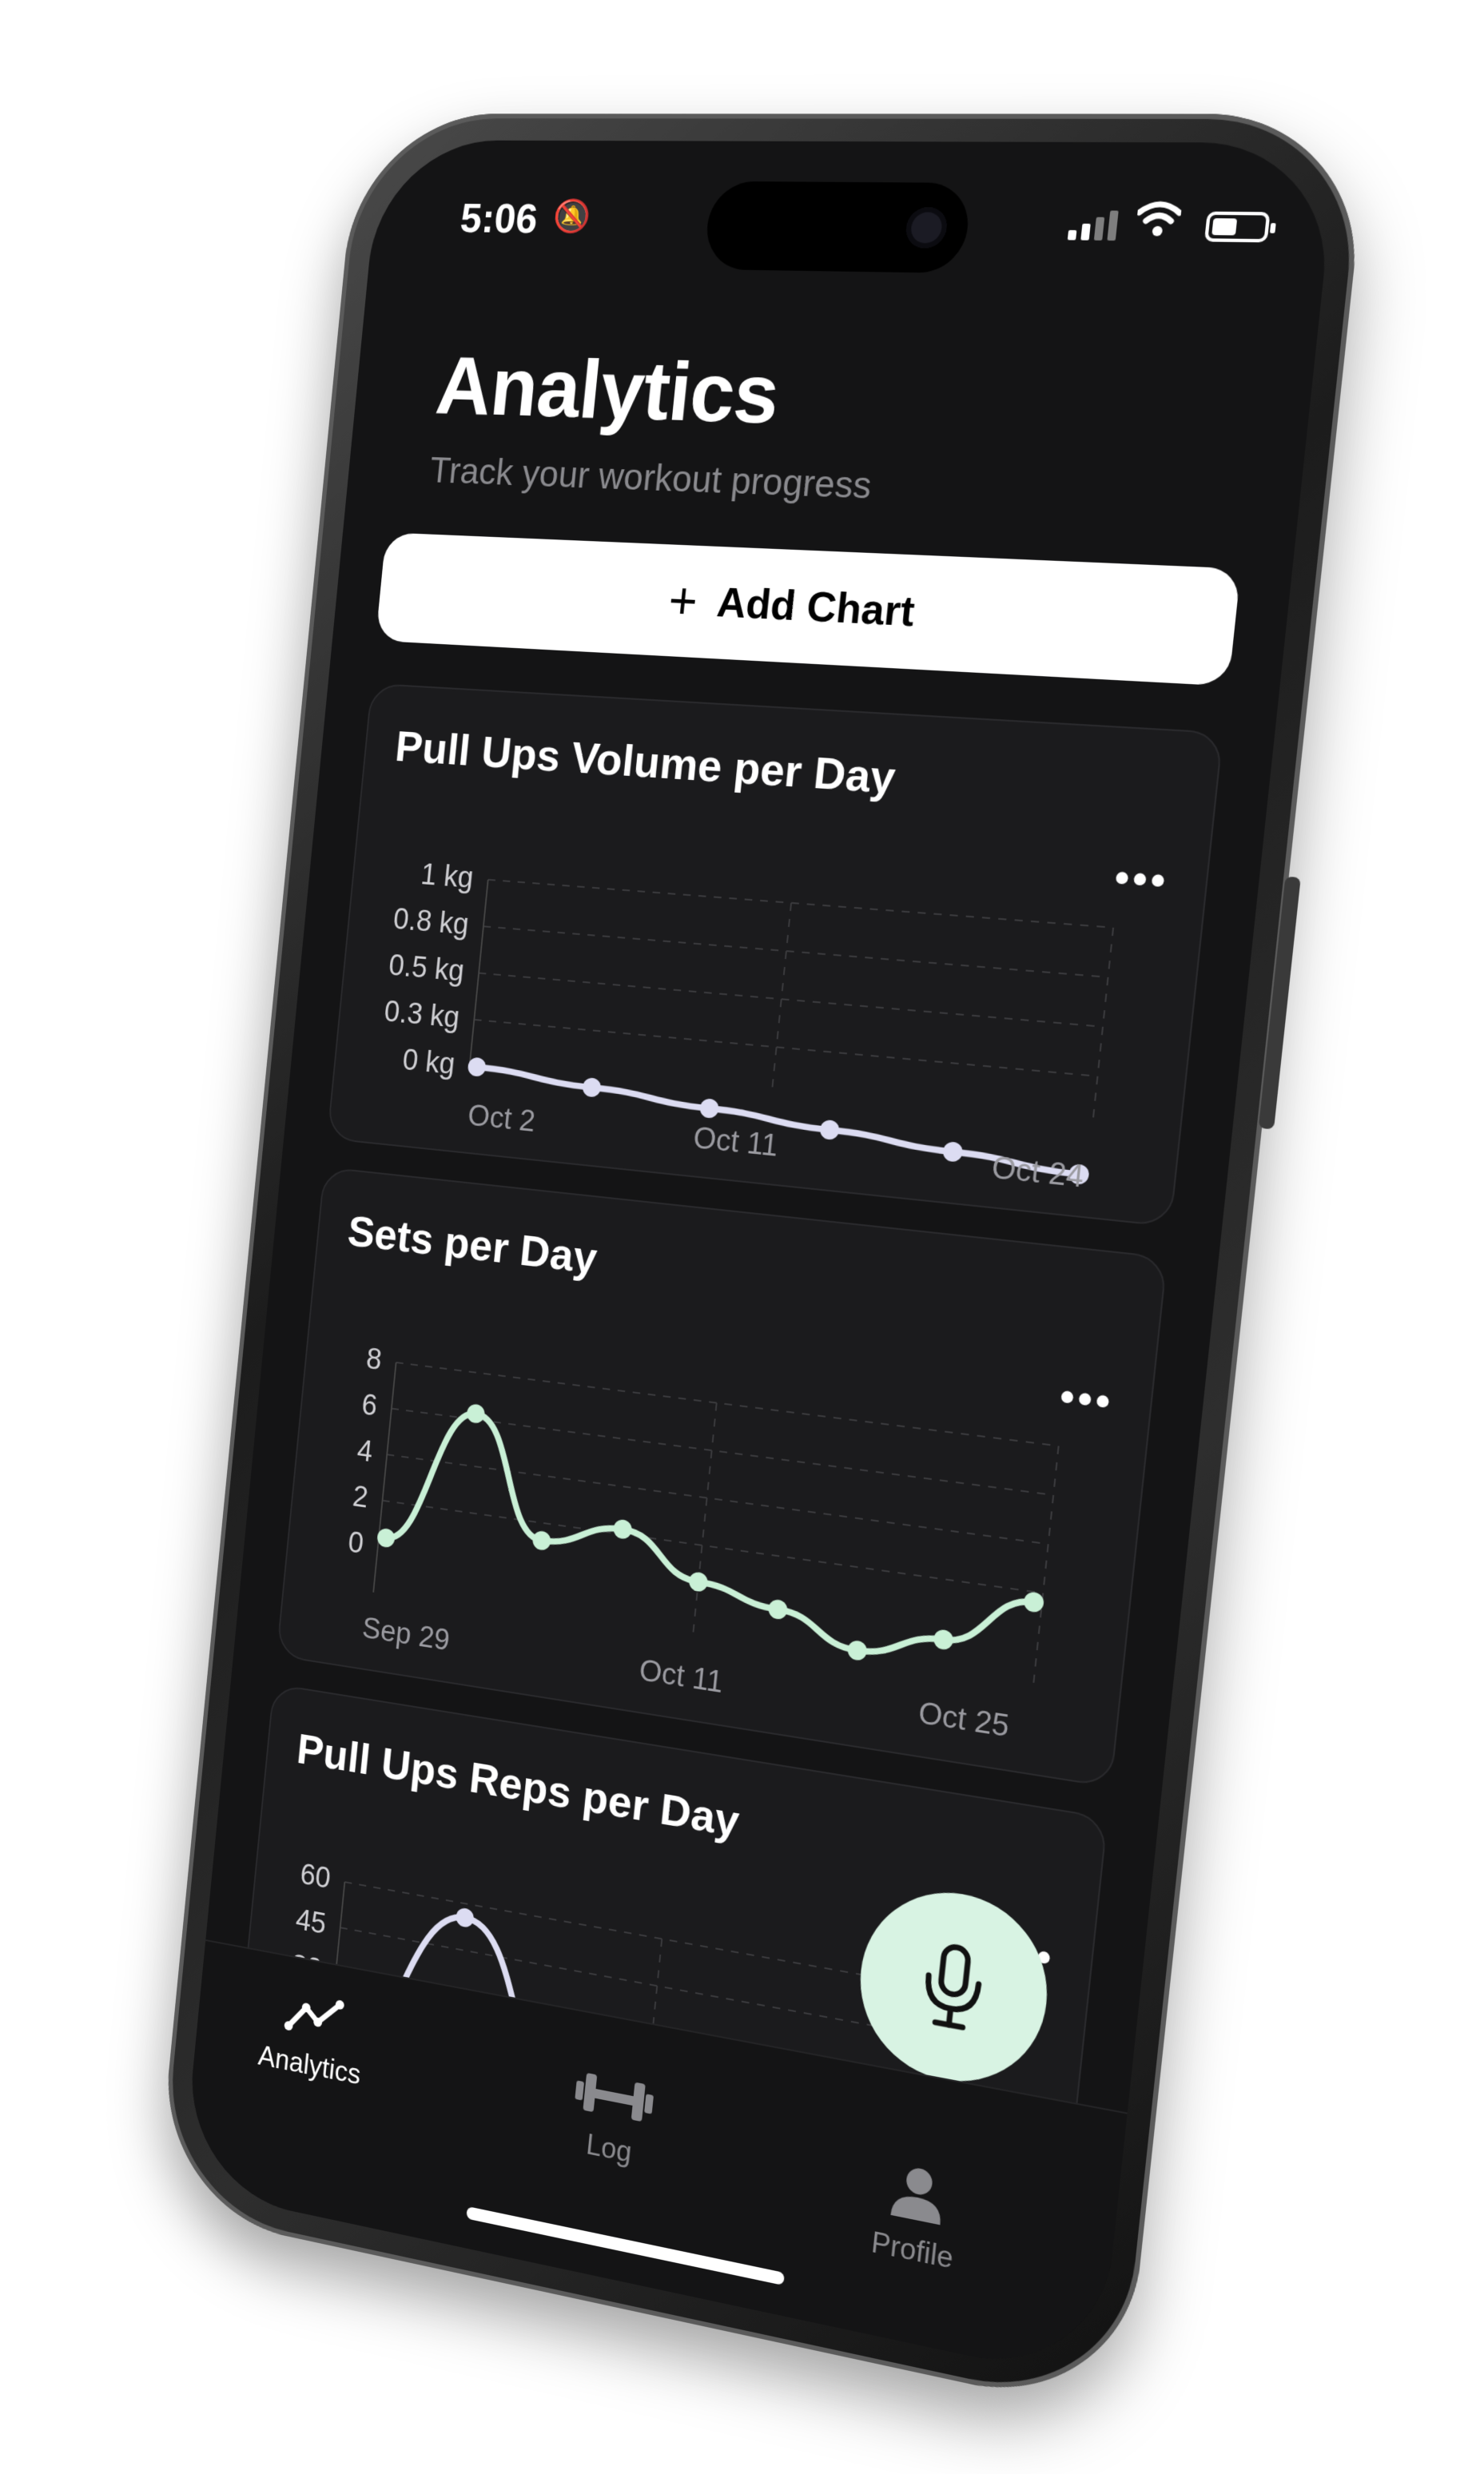 The image size is (1484, 2474). What do you see at coordinates (838, 228) in the screenshot?
I see `dynamic-island` at bounding box center [838, 228].